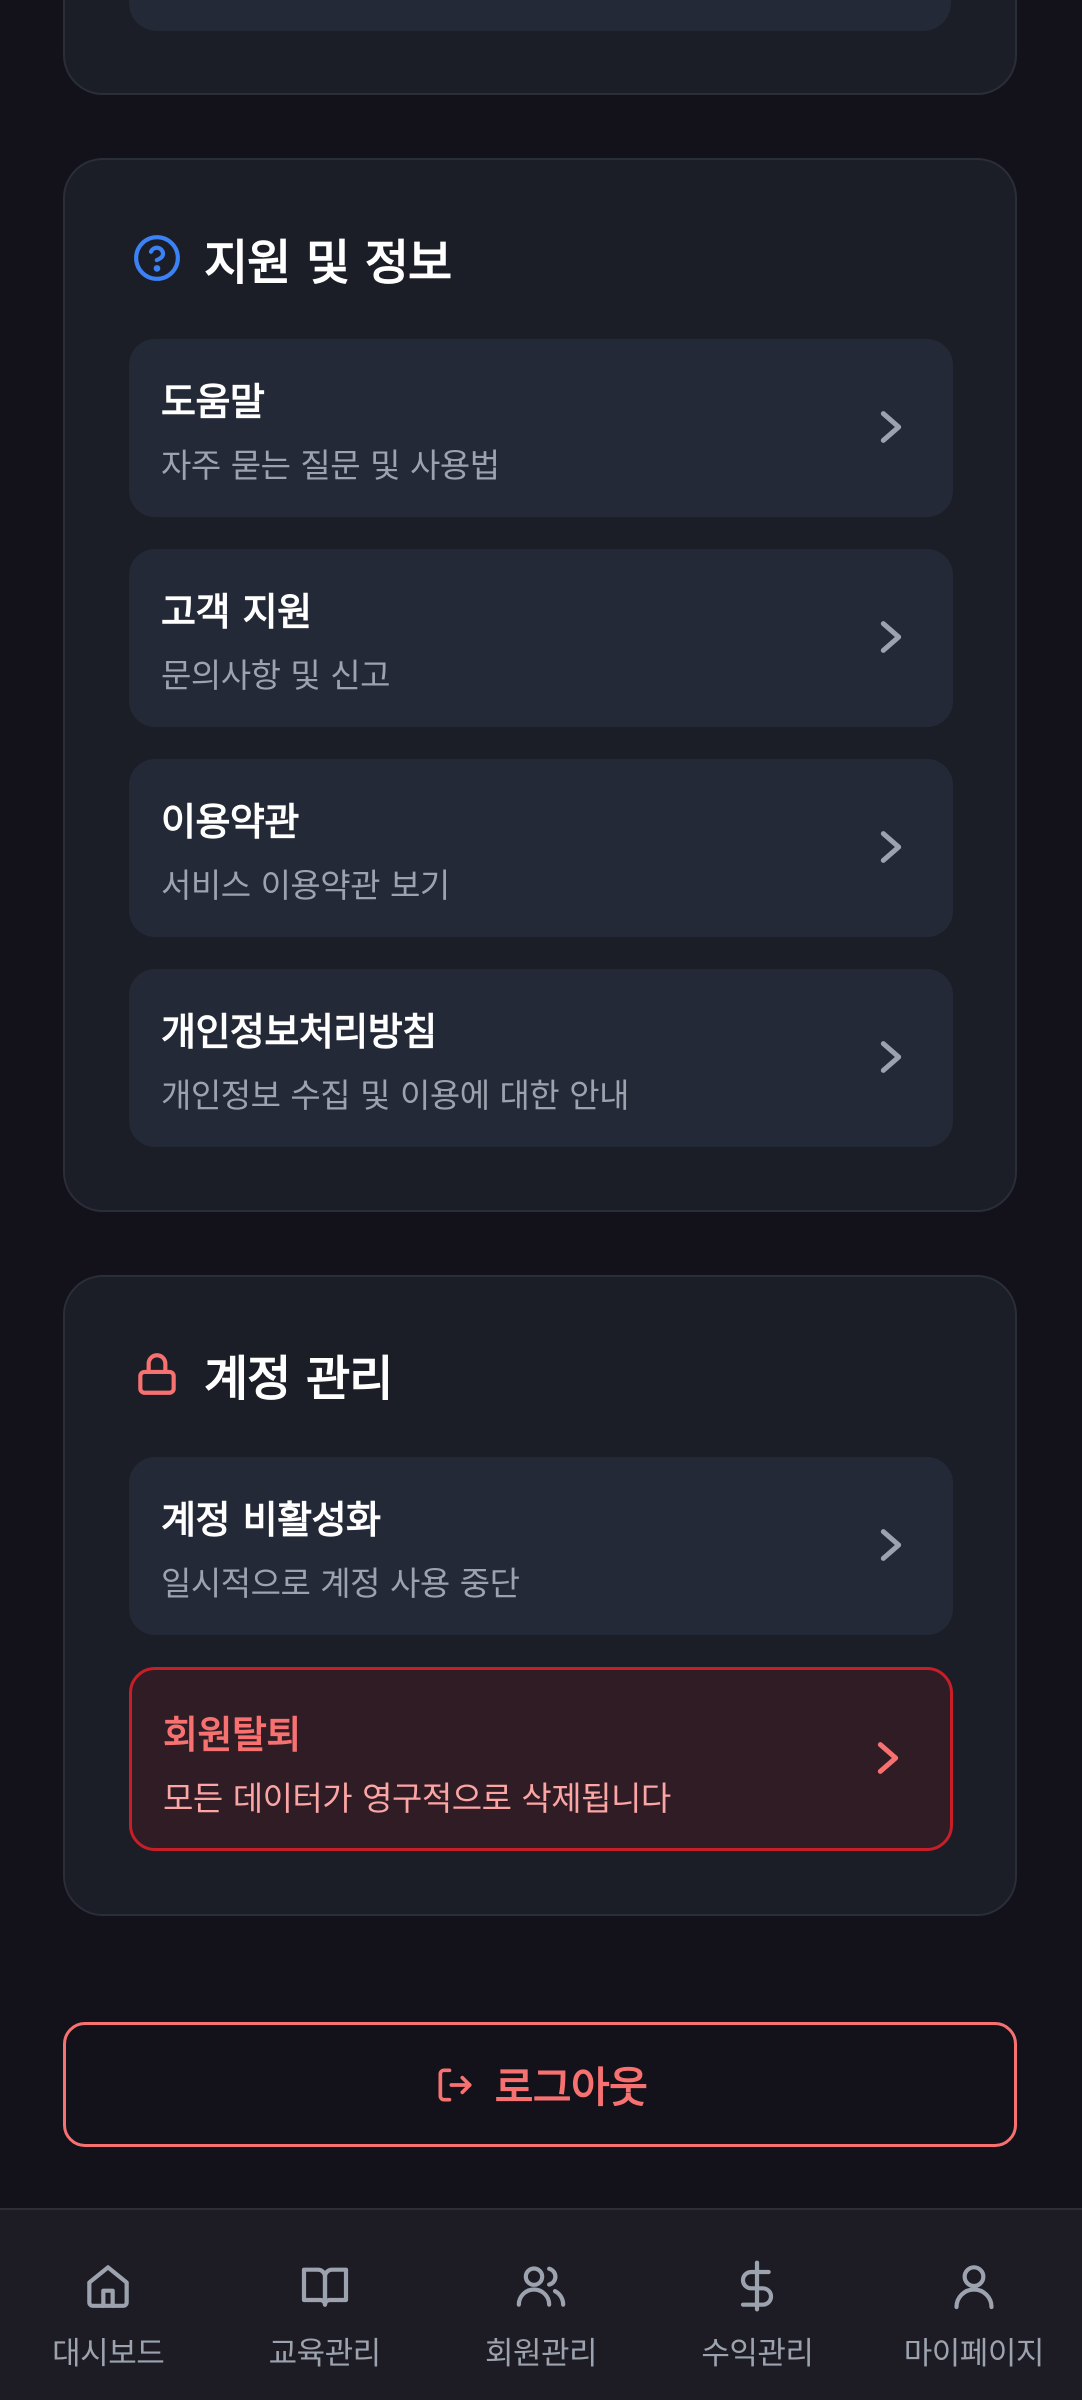 The image size is (1082, 2400). What do you see at coordinates (757, 2286) in the screenshot?
I see `dollar-icon` at bounding box center [757, 2286].